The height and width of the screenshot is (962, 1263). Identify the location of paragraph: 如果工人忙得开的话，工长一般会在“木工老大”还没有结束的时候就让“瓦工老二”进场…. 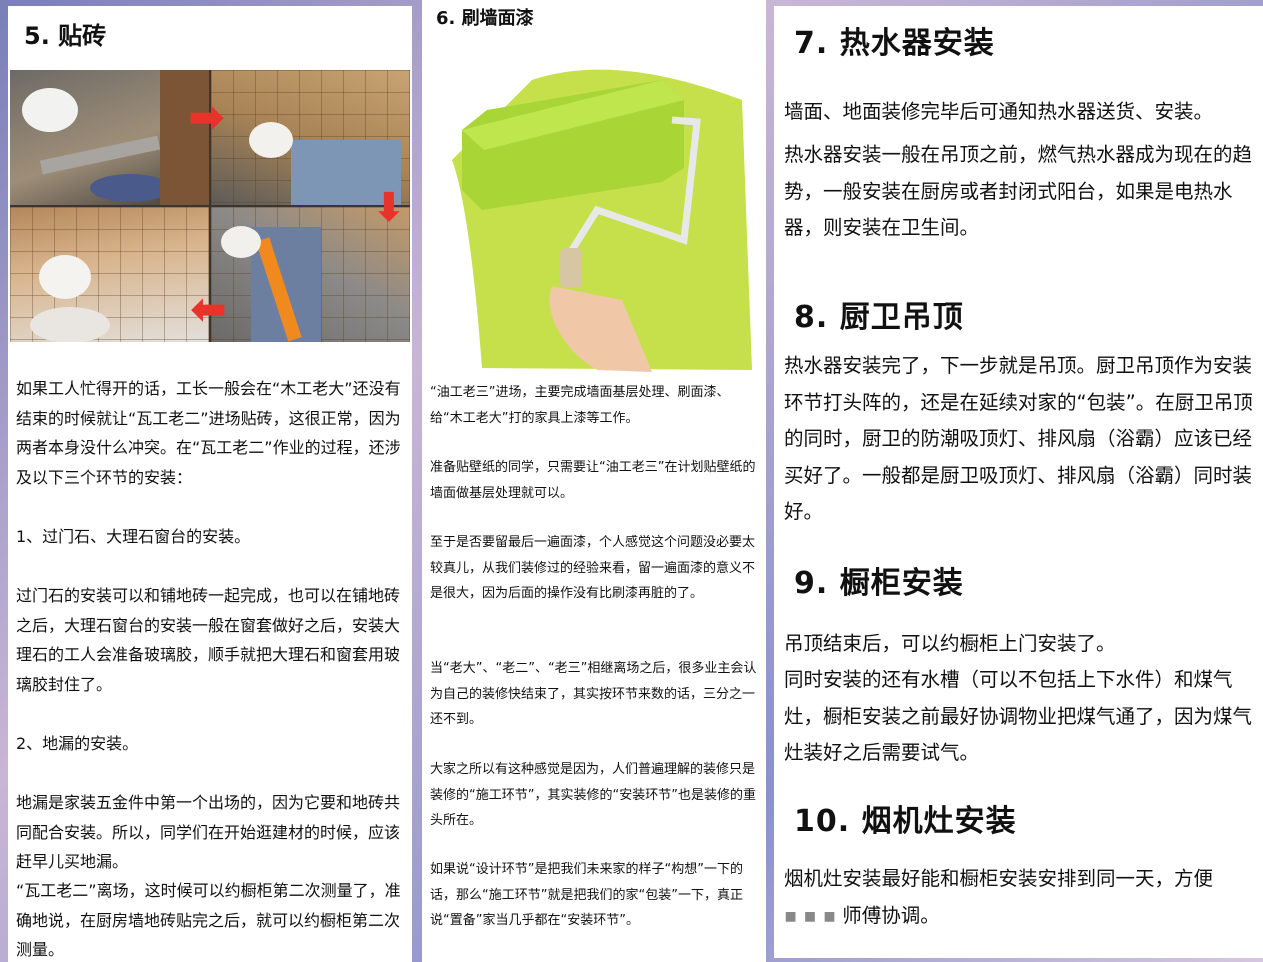
(208, 433).